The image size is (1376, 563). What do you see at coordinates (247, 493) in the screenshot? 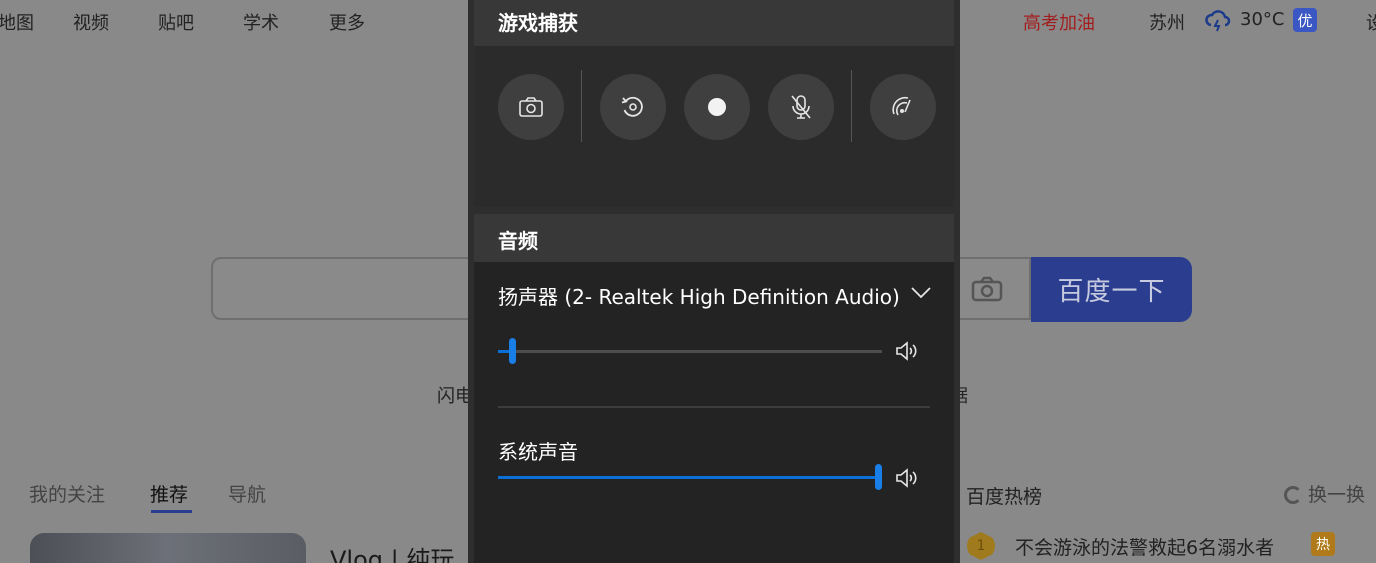
I see `tab-navigation: 导航` at bounding box center [247, 493].